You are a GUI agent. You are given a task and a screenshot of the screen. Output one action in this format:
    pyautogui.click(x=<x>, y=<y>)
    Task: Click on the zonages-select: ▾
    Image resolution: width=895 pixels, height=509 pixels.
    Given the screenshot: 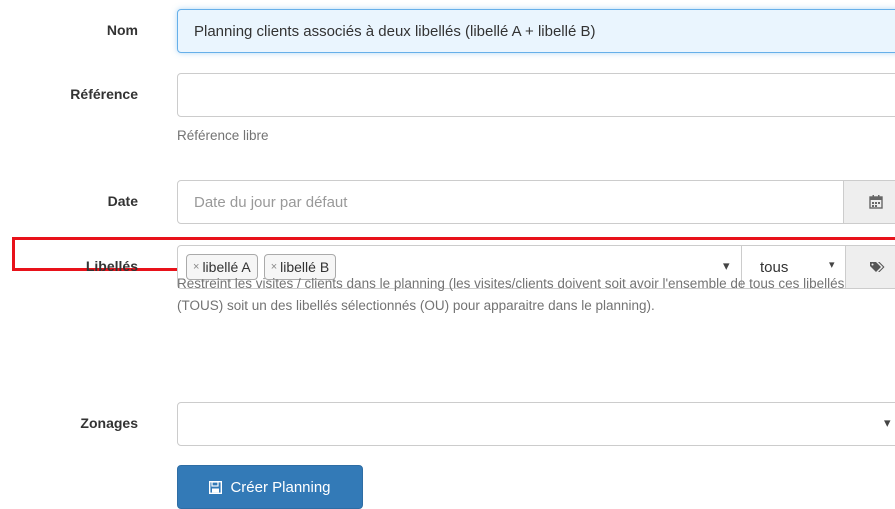 What is the action you would take?
    pyautogui.click(x=536, y=424)
    